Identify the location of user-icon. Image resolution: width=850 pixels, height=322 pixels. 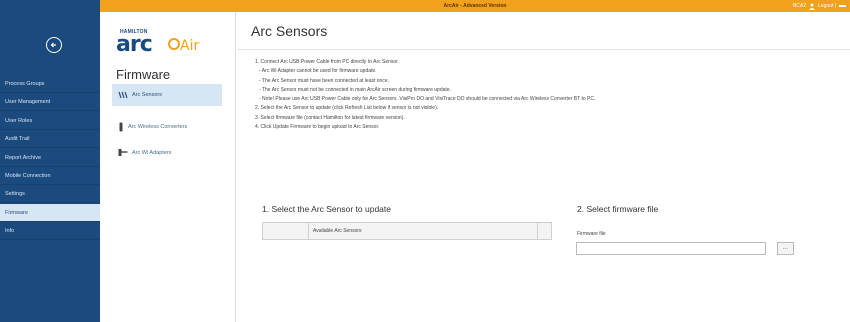
(812, 6).